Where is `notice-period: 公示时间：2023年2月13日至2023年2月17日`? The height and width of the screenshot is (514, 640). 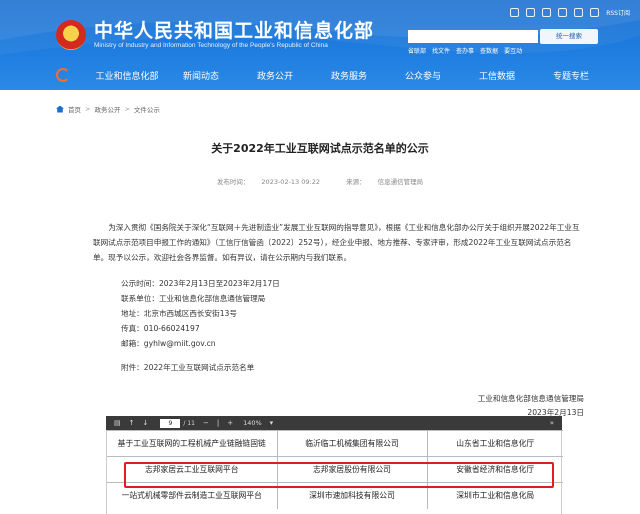
notice-period: 公示时间：2023年2月13日至2023年2月17日 is located at coordinates (200, 283).